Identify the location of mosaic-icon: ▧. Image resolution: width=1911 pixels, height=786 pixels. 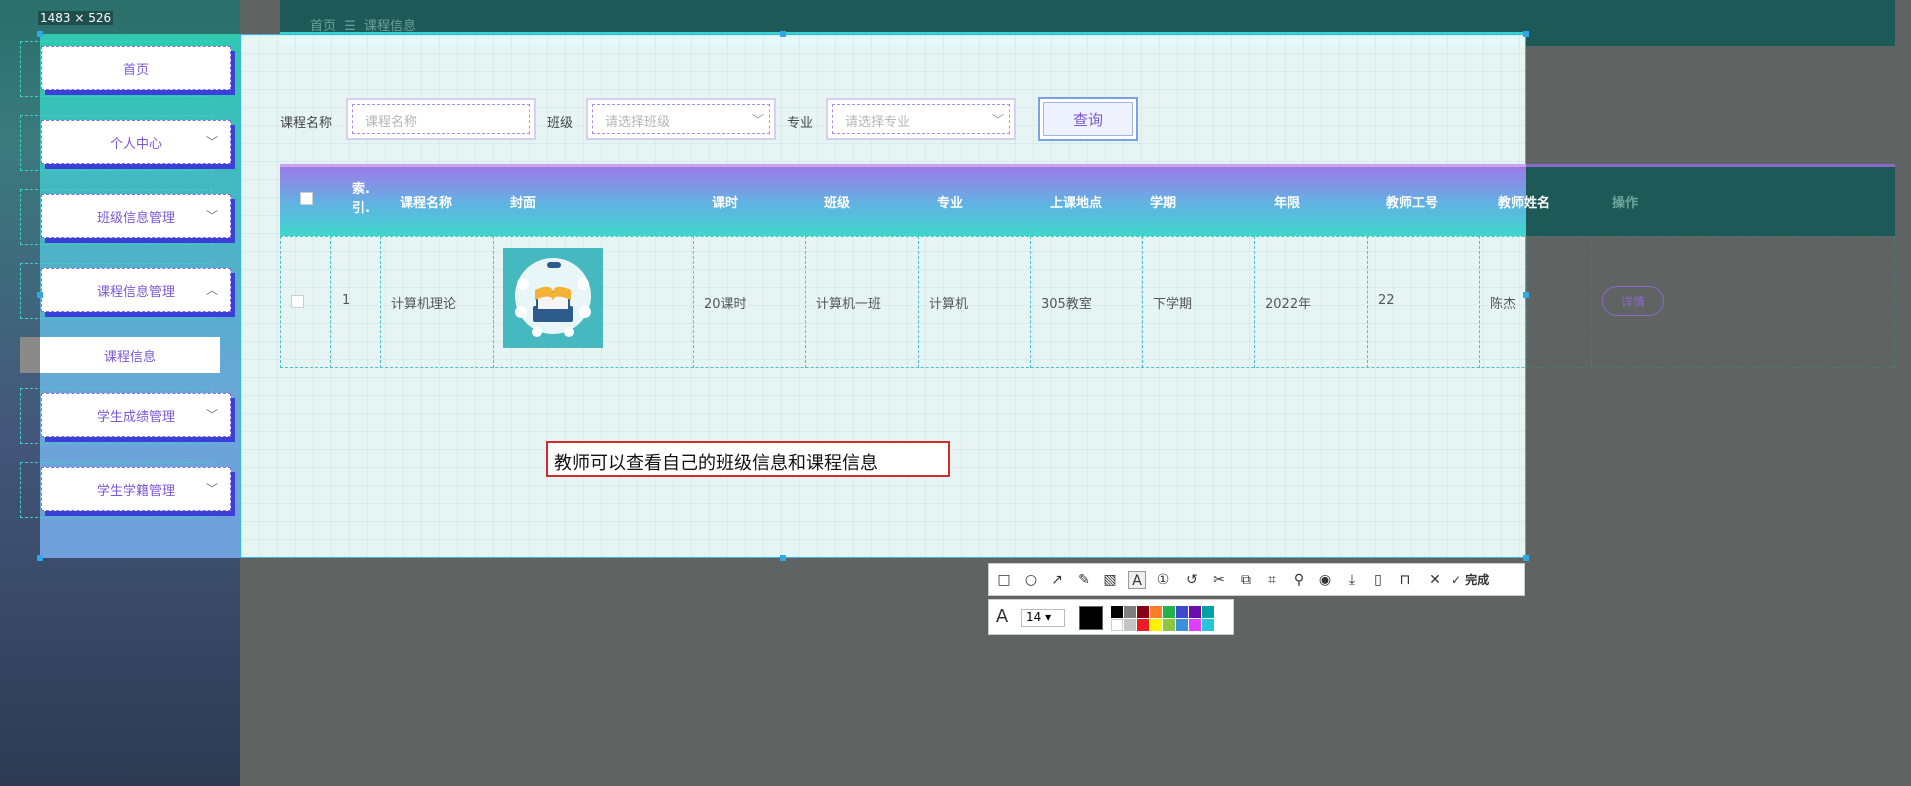
(1110, 580).